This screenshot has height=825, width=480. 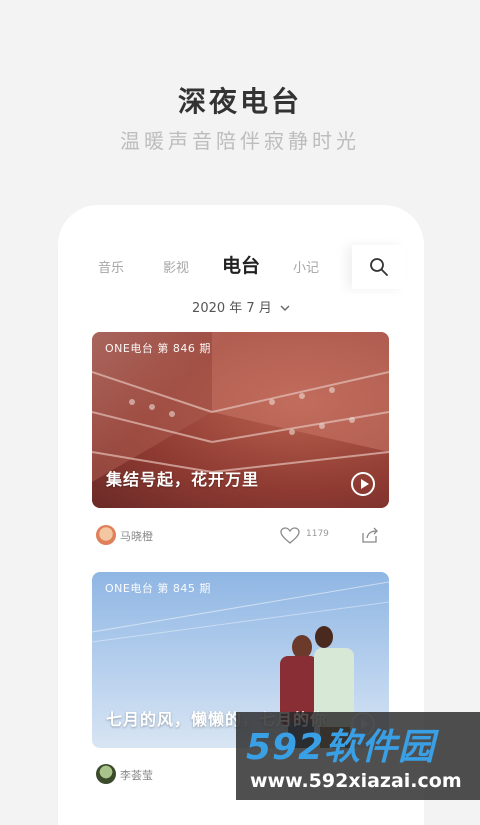 I want to click on date-selector: 2020 年 7 月, so click(x=241, y=306).